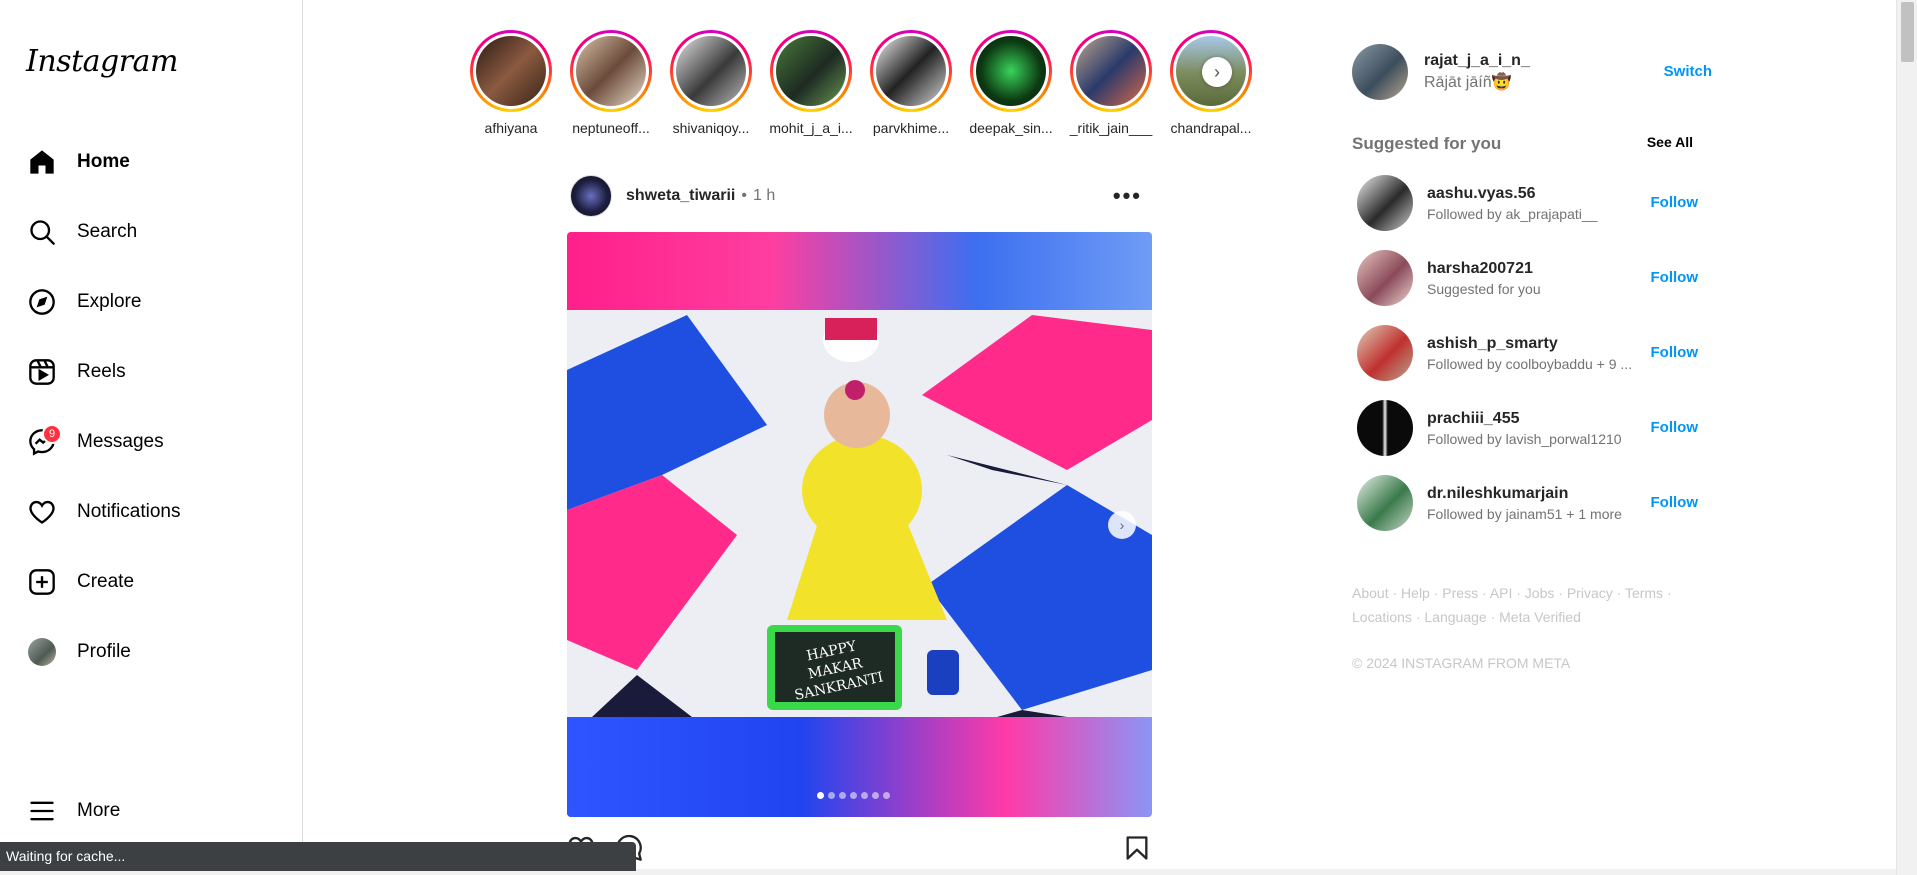 The height and width of the screenshot is (875, 1917). I want to click on nav-more: More, so click(151, 811).